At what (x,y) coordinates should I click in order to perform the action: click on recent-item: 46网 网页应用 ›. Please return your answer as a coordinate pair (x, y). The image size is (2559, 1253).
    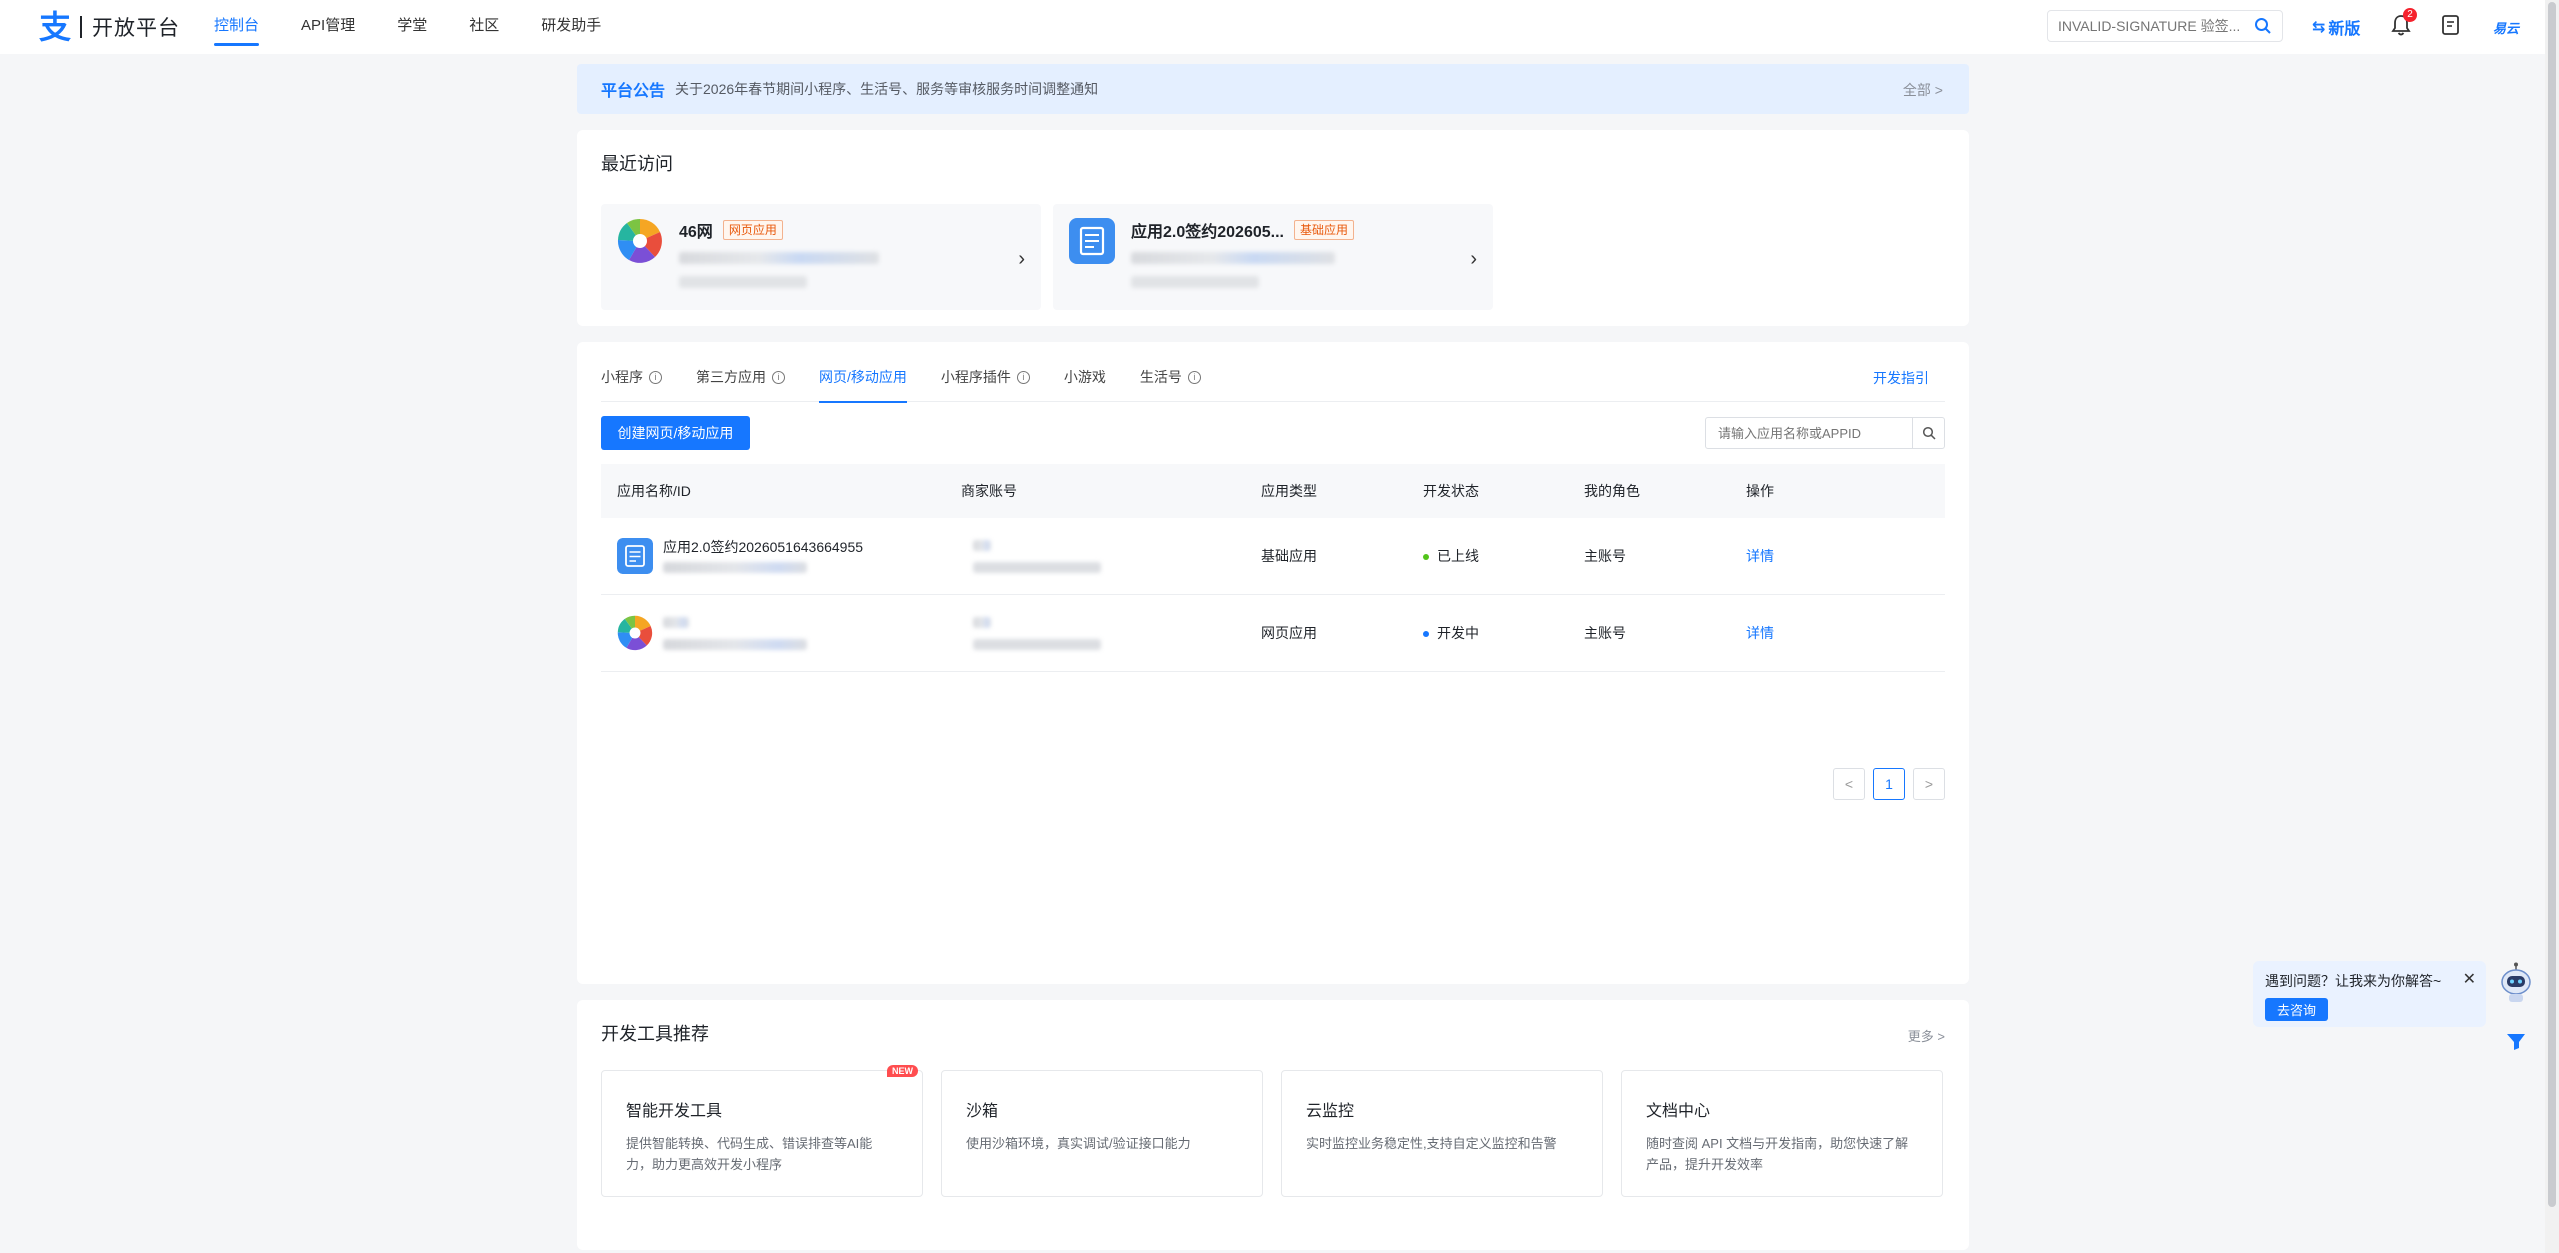
    Looking at the image, I should click on (821, 257).